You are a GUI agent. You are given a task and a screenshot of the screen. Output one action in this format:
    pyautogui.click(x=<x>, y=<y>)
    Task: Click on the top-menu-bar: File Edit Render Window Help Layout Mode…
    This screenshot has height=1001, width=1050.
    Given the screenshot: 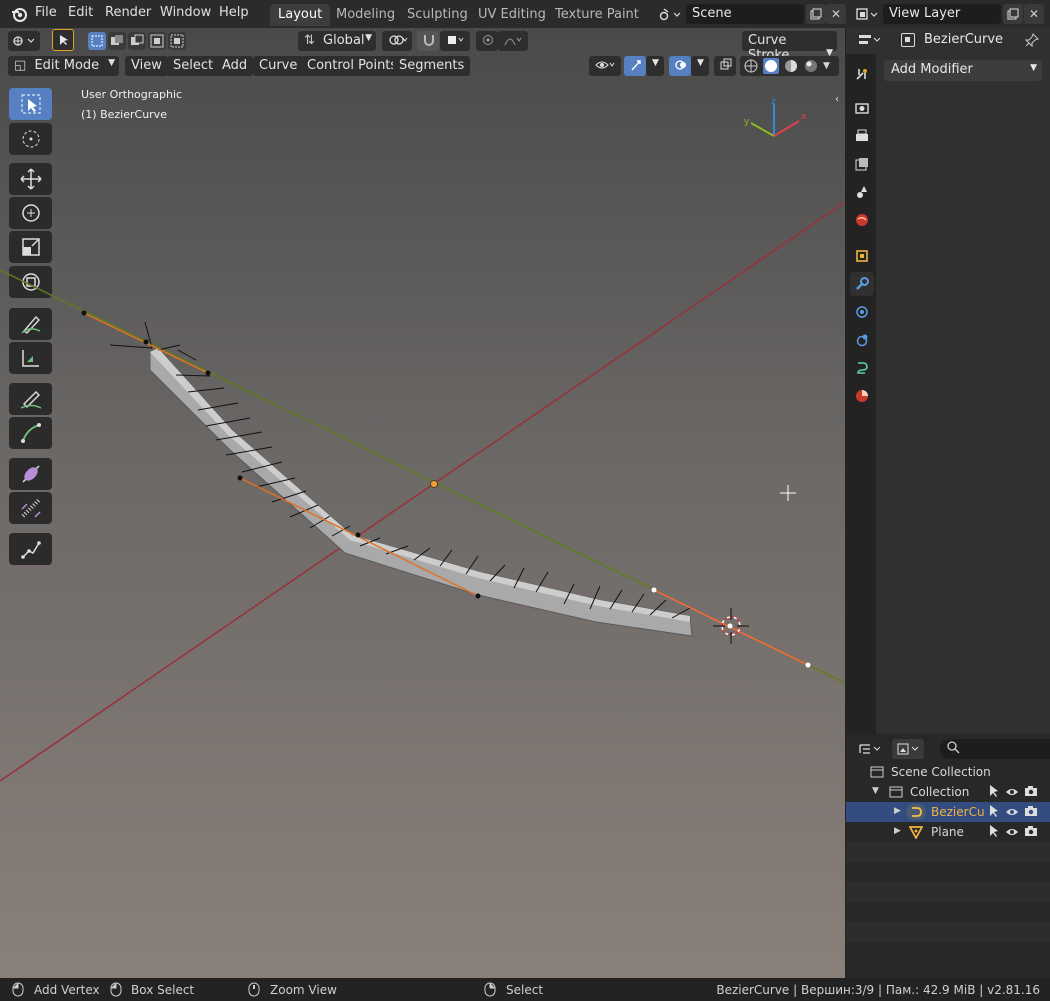 What is the action you would take?
    pyautogui.click(x=525, y=14)
    